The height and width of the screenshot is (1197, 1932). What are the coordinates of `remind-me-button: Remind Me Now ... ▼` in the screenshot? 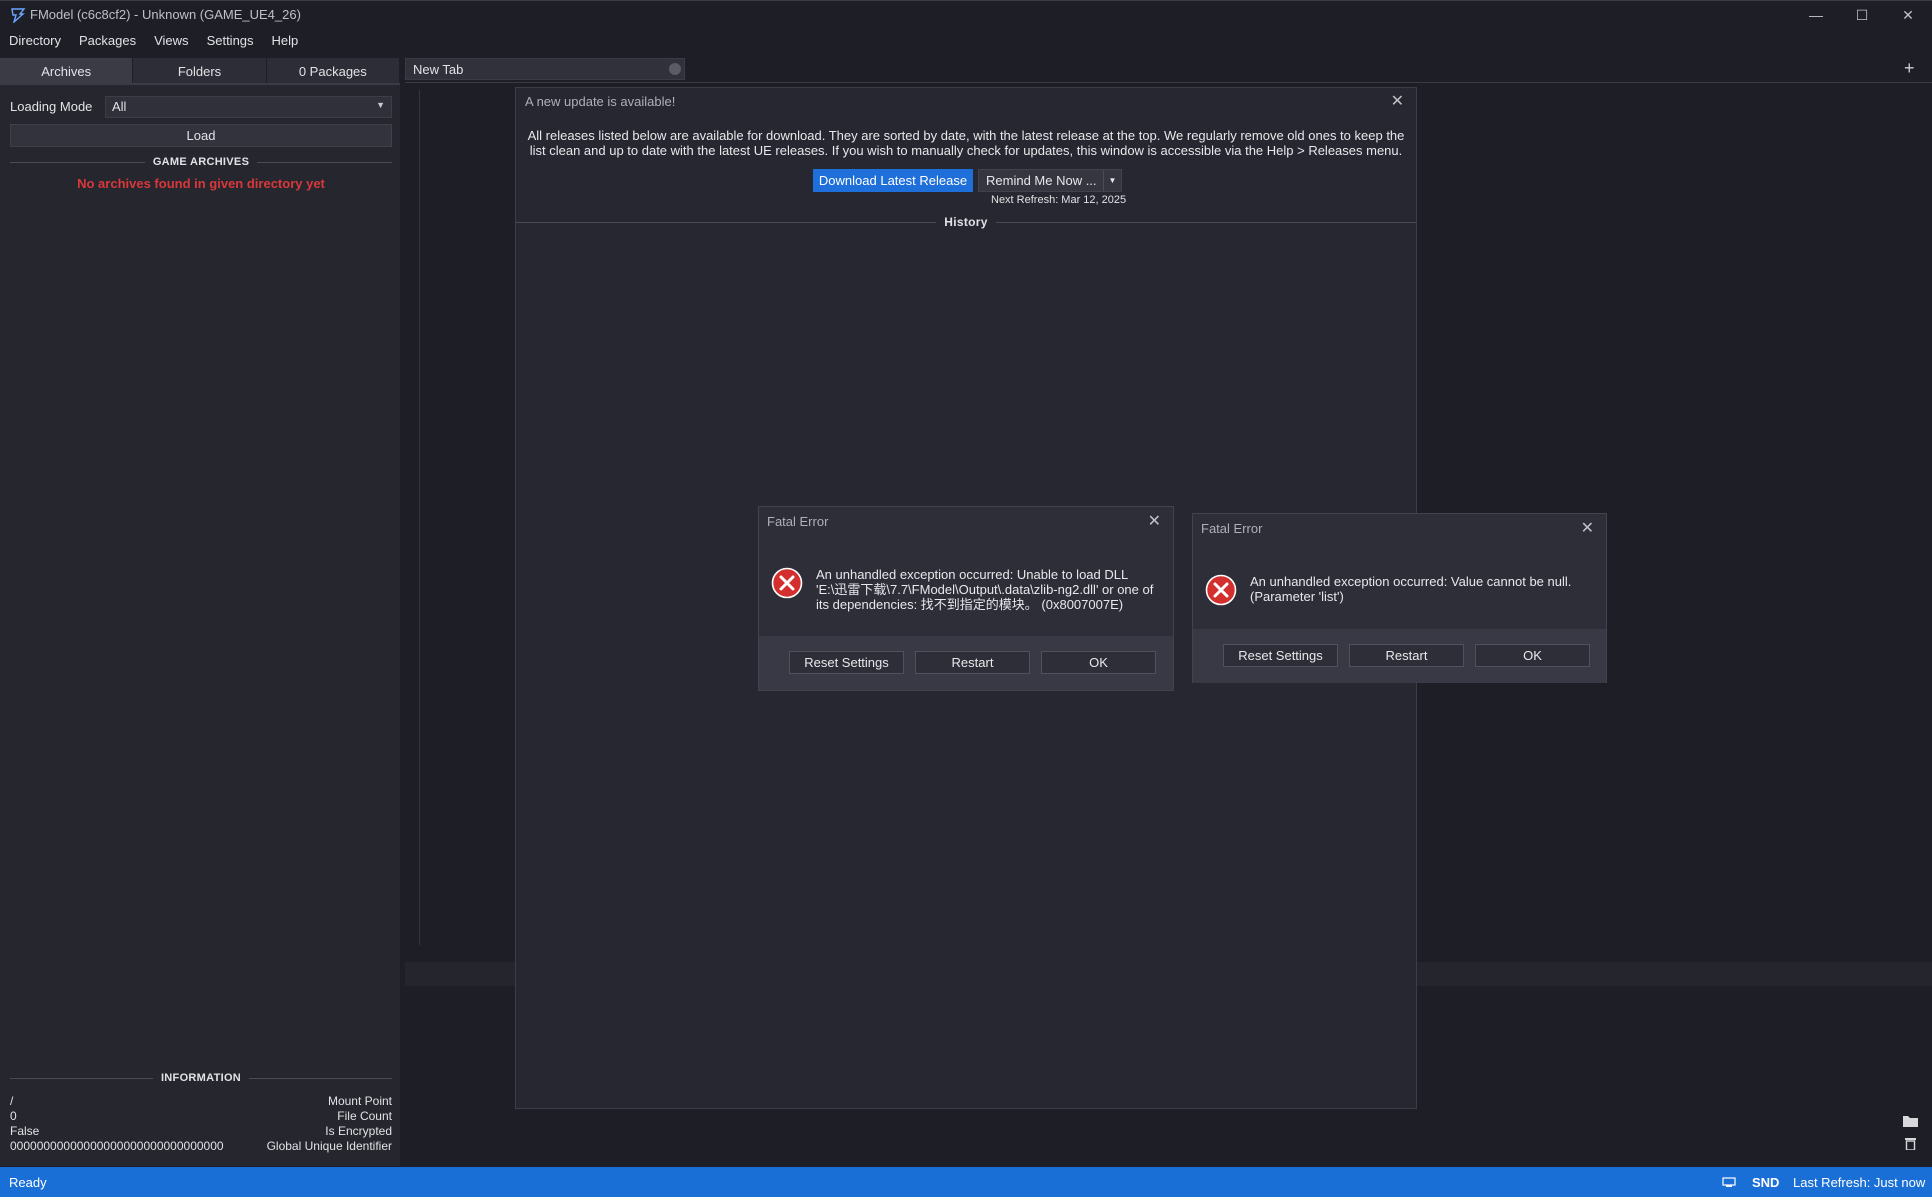 It's located at (1050, 180).